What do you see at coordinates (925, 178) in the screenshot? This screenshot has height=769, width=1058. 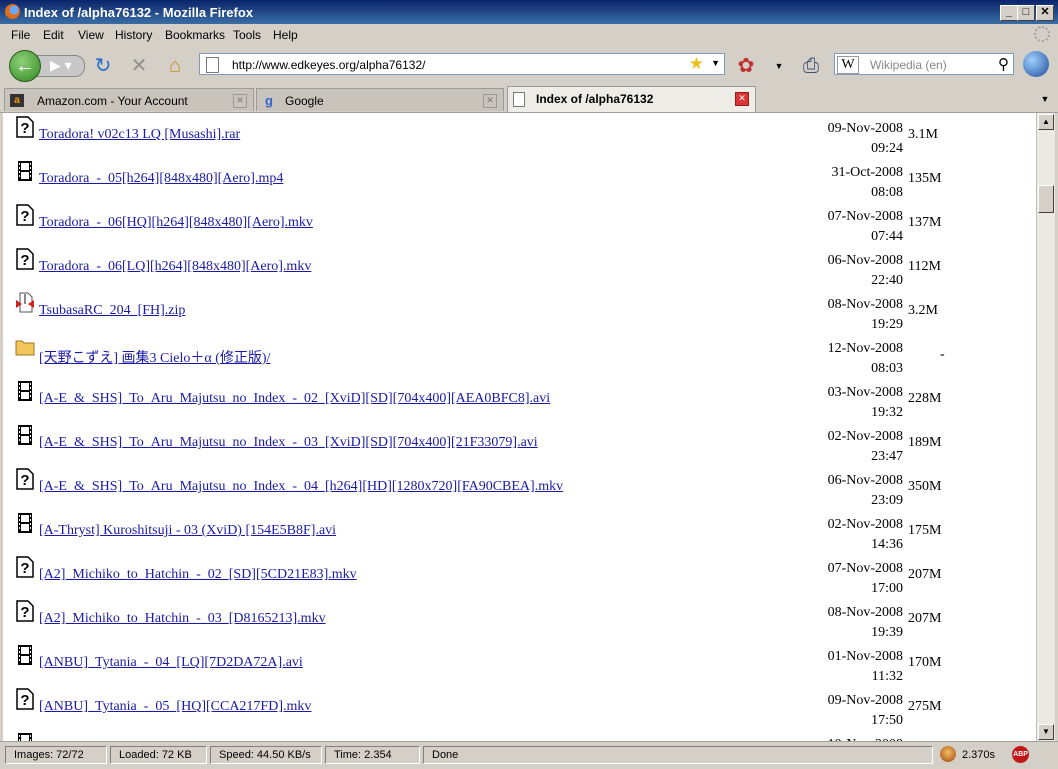 I see `file-size: 135M` at bounding box center [925, 178].